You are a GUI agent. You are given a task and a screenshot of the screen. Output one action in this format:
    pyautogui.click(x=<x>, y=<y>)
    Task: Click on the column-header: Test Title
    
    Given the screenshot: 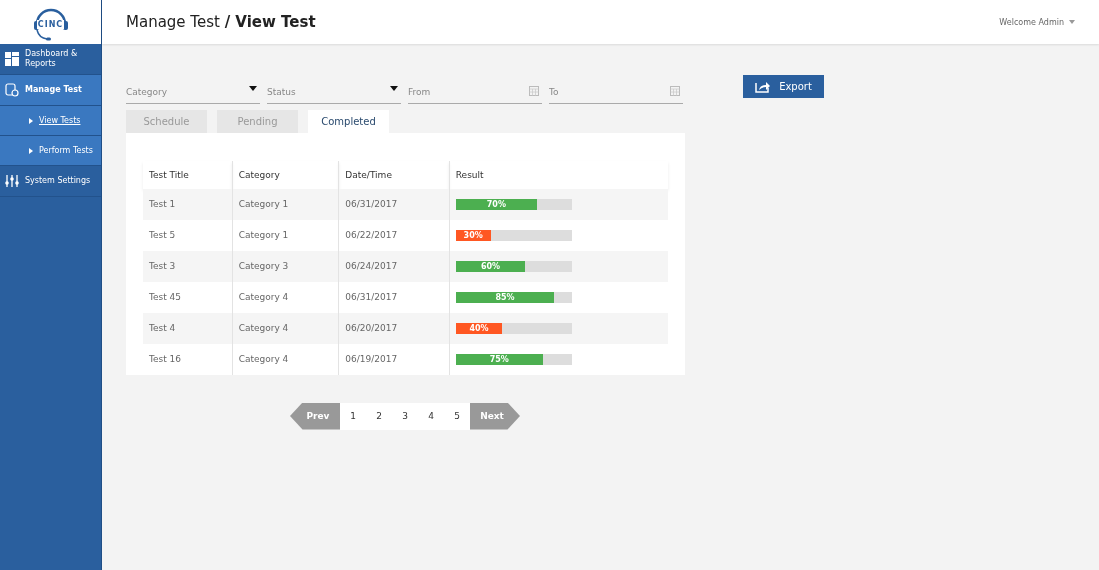 What is the action you would take?
    pyautogui.click(x=188, y=174)
    